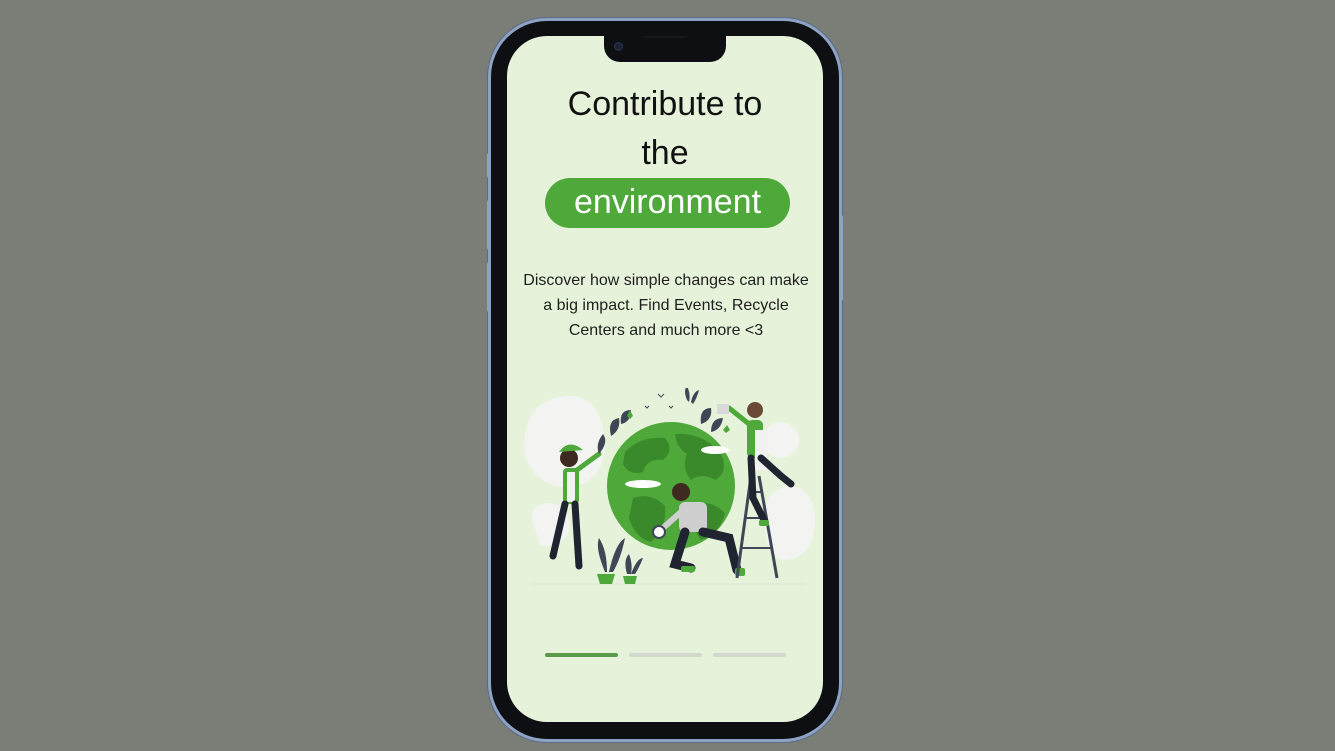  I want to click on title-line-2: the, so click(665, 153).